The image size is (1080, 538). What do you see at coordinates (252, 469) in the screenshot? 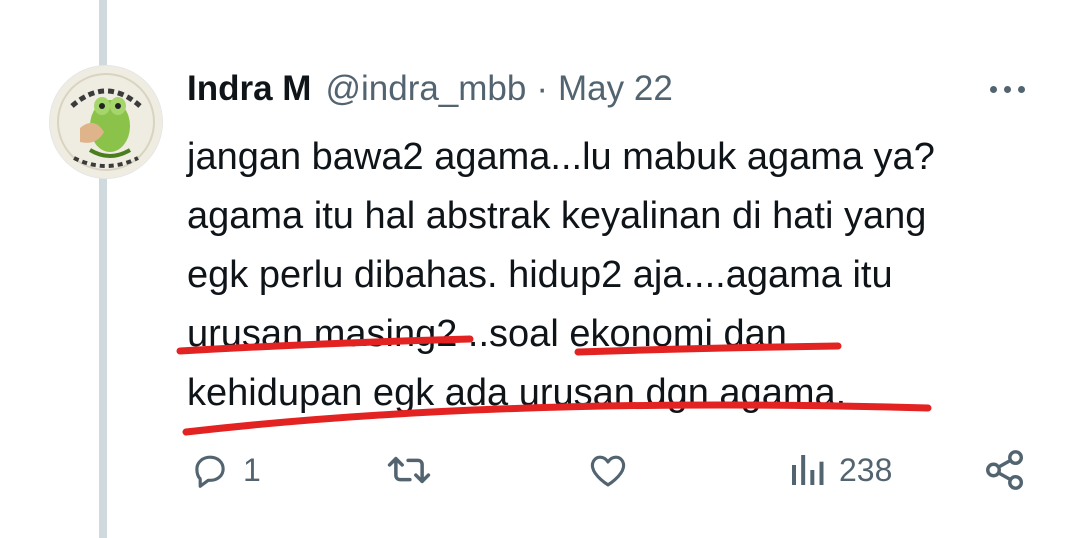
I see `reply-count: 1` at bounding box center [252, 469].